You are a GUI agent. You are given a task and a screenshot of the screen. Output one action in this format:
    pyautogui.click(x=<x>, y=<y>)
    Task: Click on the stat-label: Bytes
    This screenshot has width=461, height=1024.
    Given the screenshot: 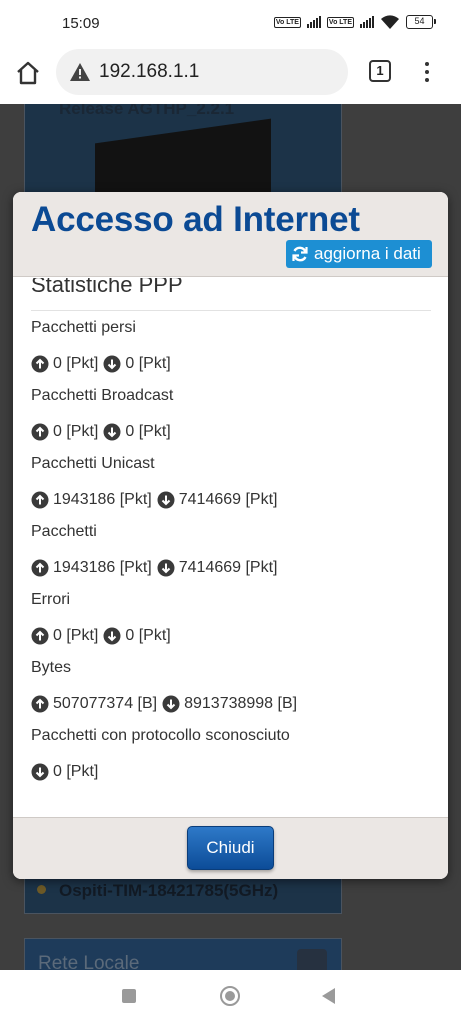 What is the action you would take?
    pyautogui.click(x=51, y=667)
    